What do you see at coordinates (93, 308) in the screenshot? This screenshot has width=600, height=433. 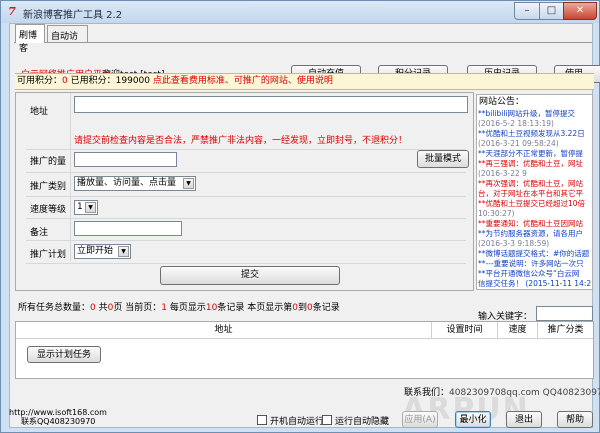 I see `total-tasks: 0` at bounding box center [93, 308].